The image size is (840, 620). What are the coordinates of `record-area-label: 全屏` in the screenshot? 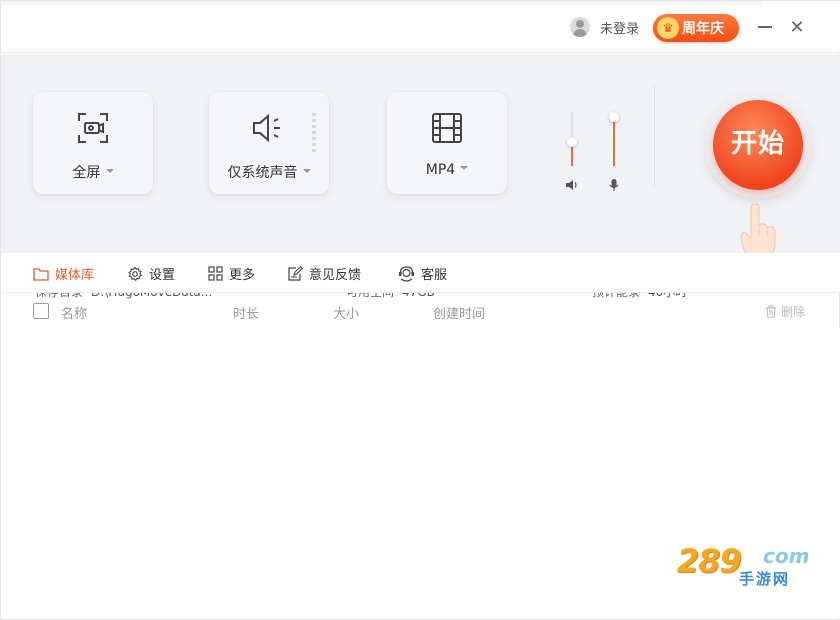 It's located at (93, 172).